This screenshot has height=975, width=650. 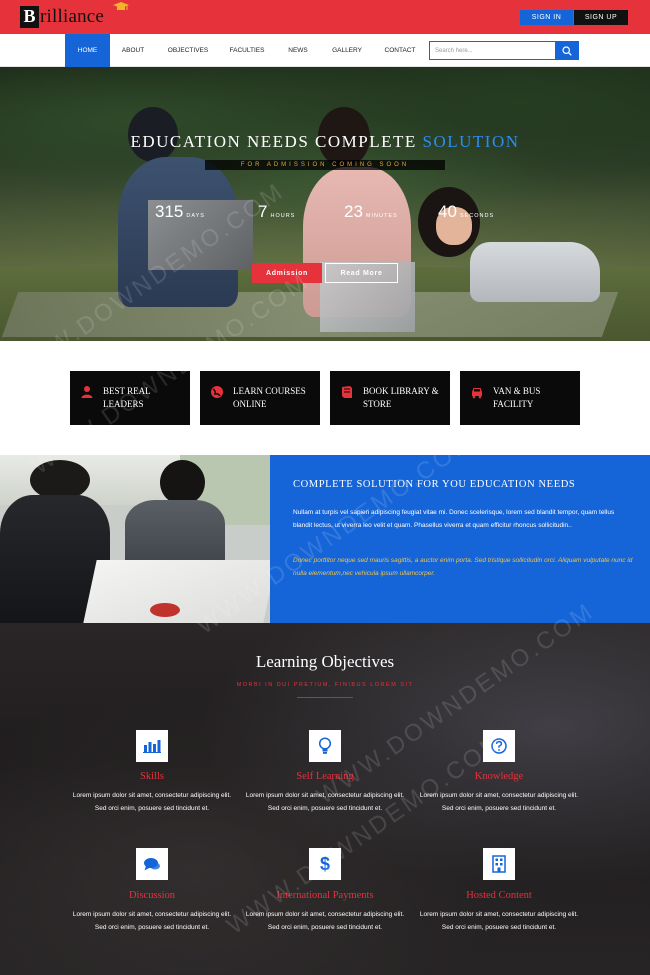 What do you see at coordinates (276, 212) in the screenshot?
I see `countdown-hours: 7 HOURS` at bounding box center [276, 212].